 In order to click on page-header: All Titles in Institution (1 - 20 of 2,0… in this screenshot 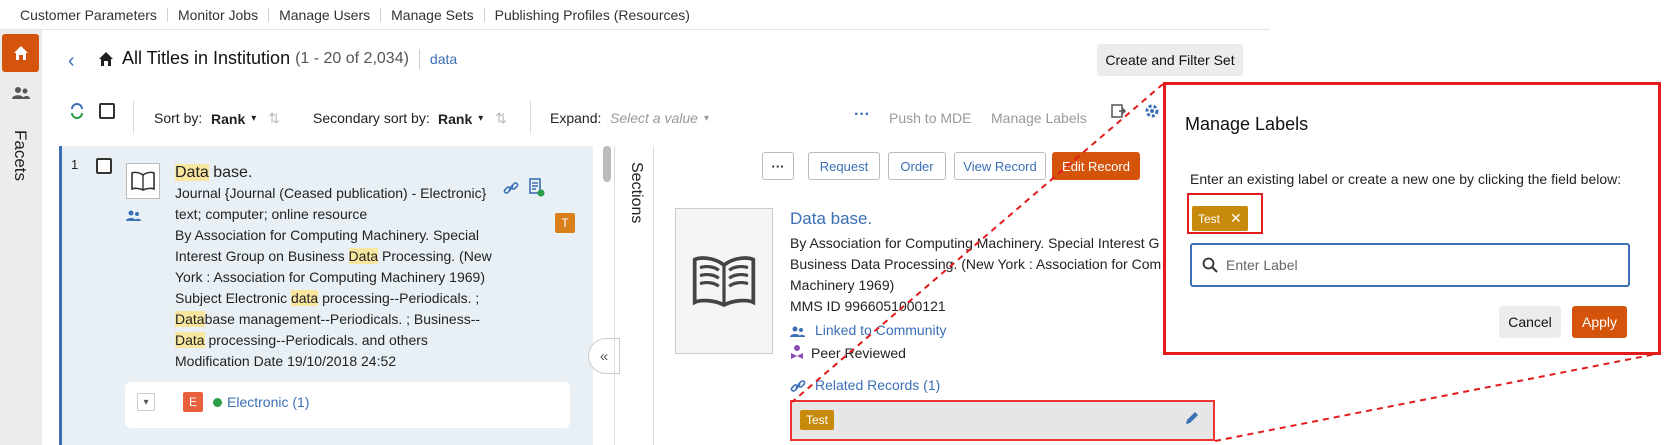, I will do `click(277, 58)`.